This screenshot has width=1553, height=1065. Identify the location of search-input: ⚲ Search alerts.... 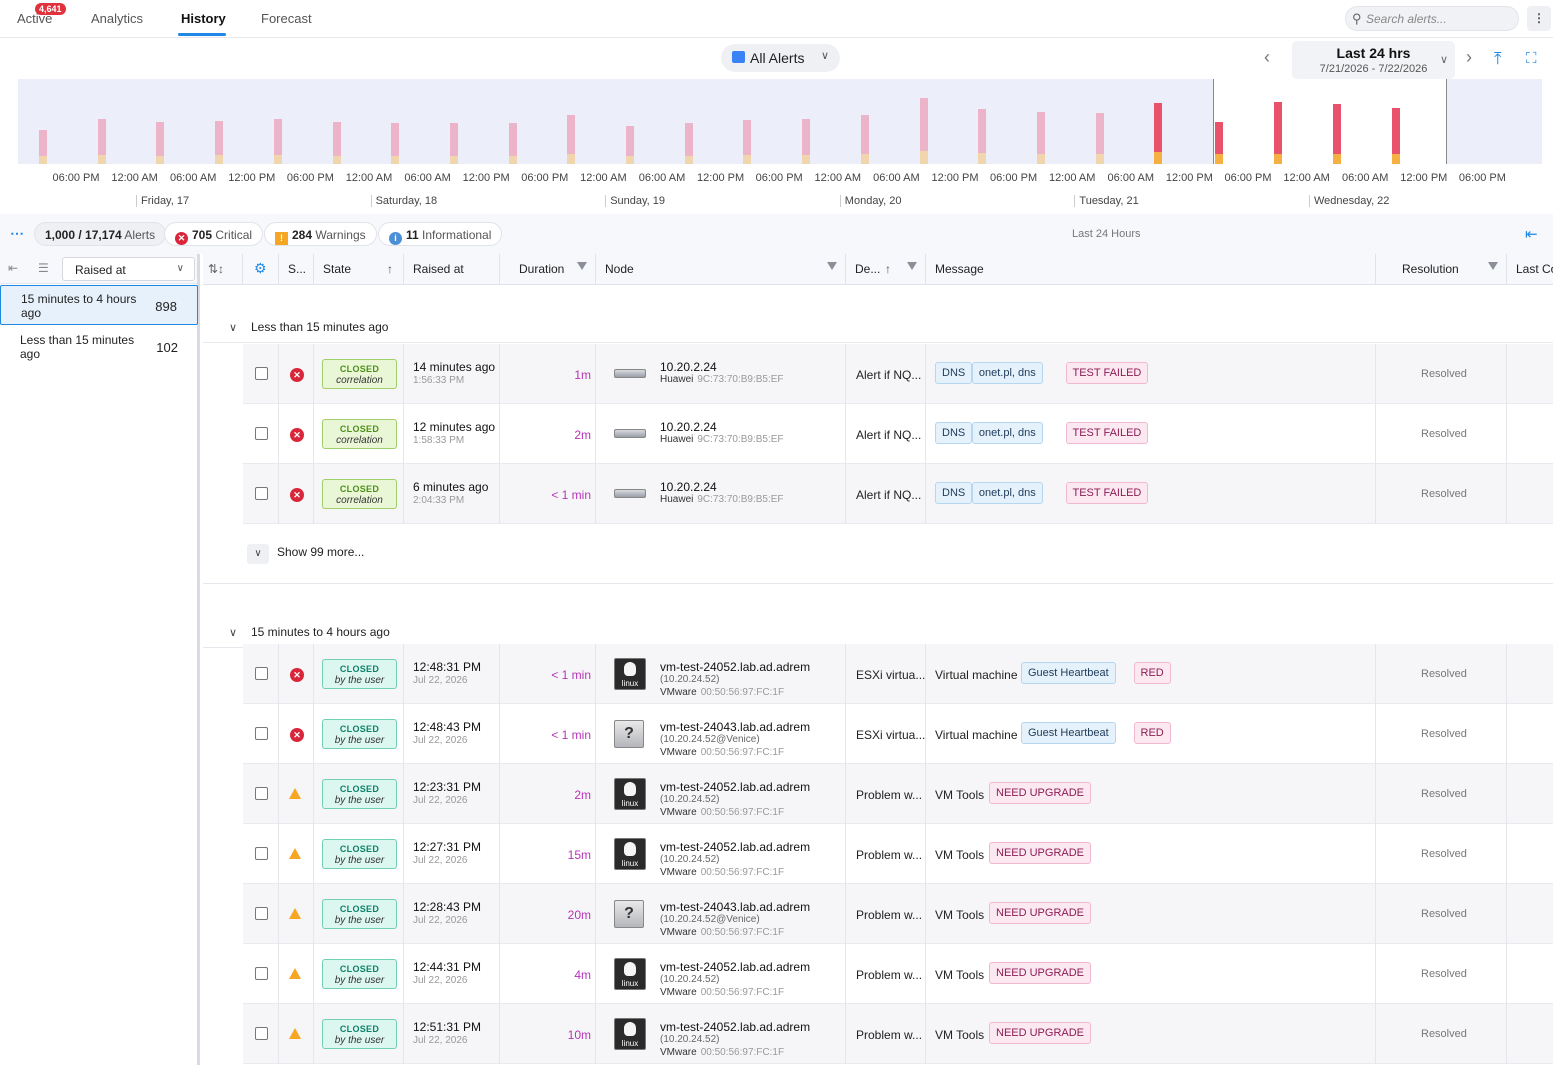
(1432, 18).